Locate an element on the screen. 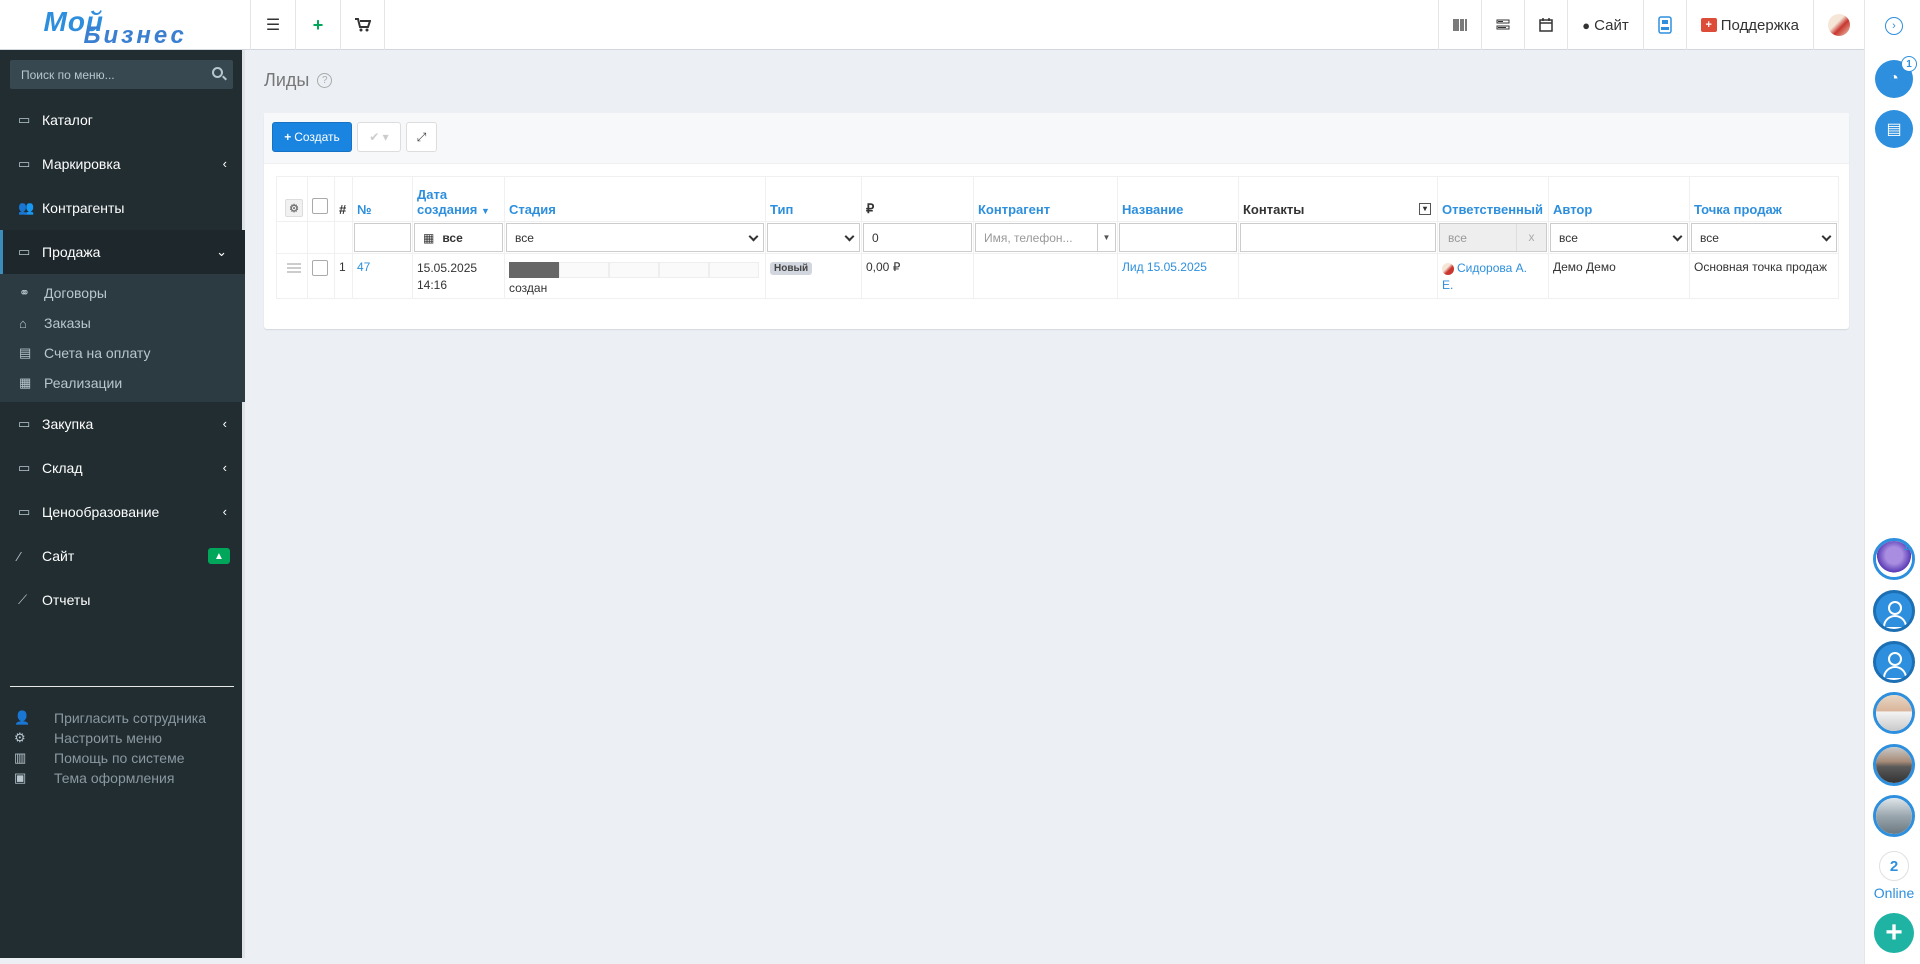 The image size is (1920, 964). row-index: 1 is located at coordinates (343, 276).